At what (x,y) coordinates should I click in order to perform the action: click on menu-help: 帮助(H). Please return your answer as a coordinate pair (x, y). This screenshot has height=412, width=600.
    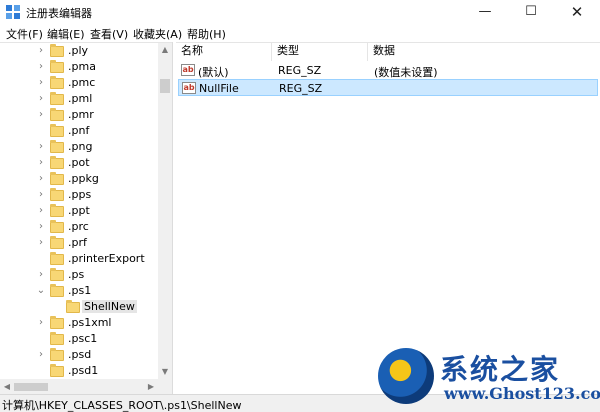
    Looking at the image, I should click on (206, 34).